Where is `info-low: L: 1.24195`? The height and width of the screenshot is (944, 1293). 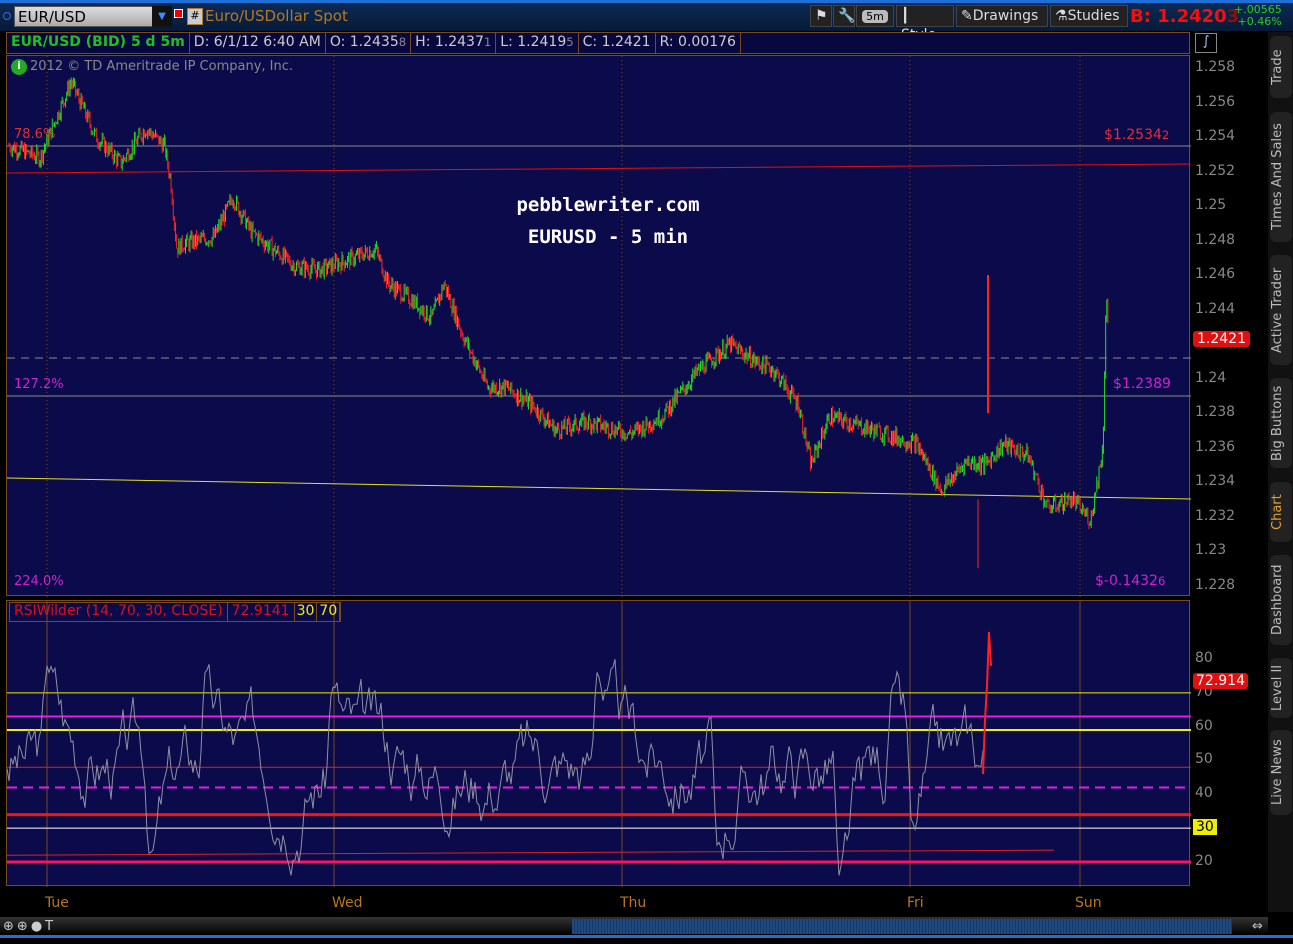 info-low: L: 1.24195 is located at coordinates (537, 43).